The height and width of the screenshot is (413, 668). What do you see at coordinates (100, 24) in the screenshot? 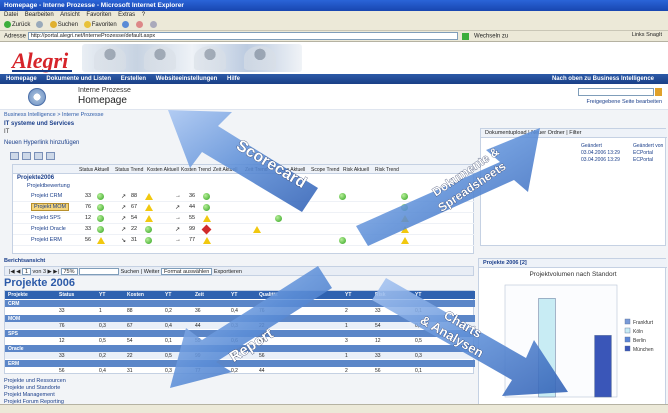
I see `favorites-button: Favoriten` at bounding box center [100, 24].